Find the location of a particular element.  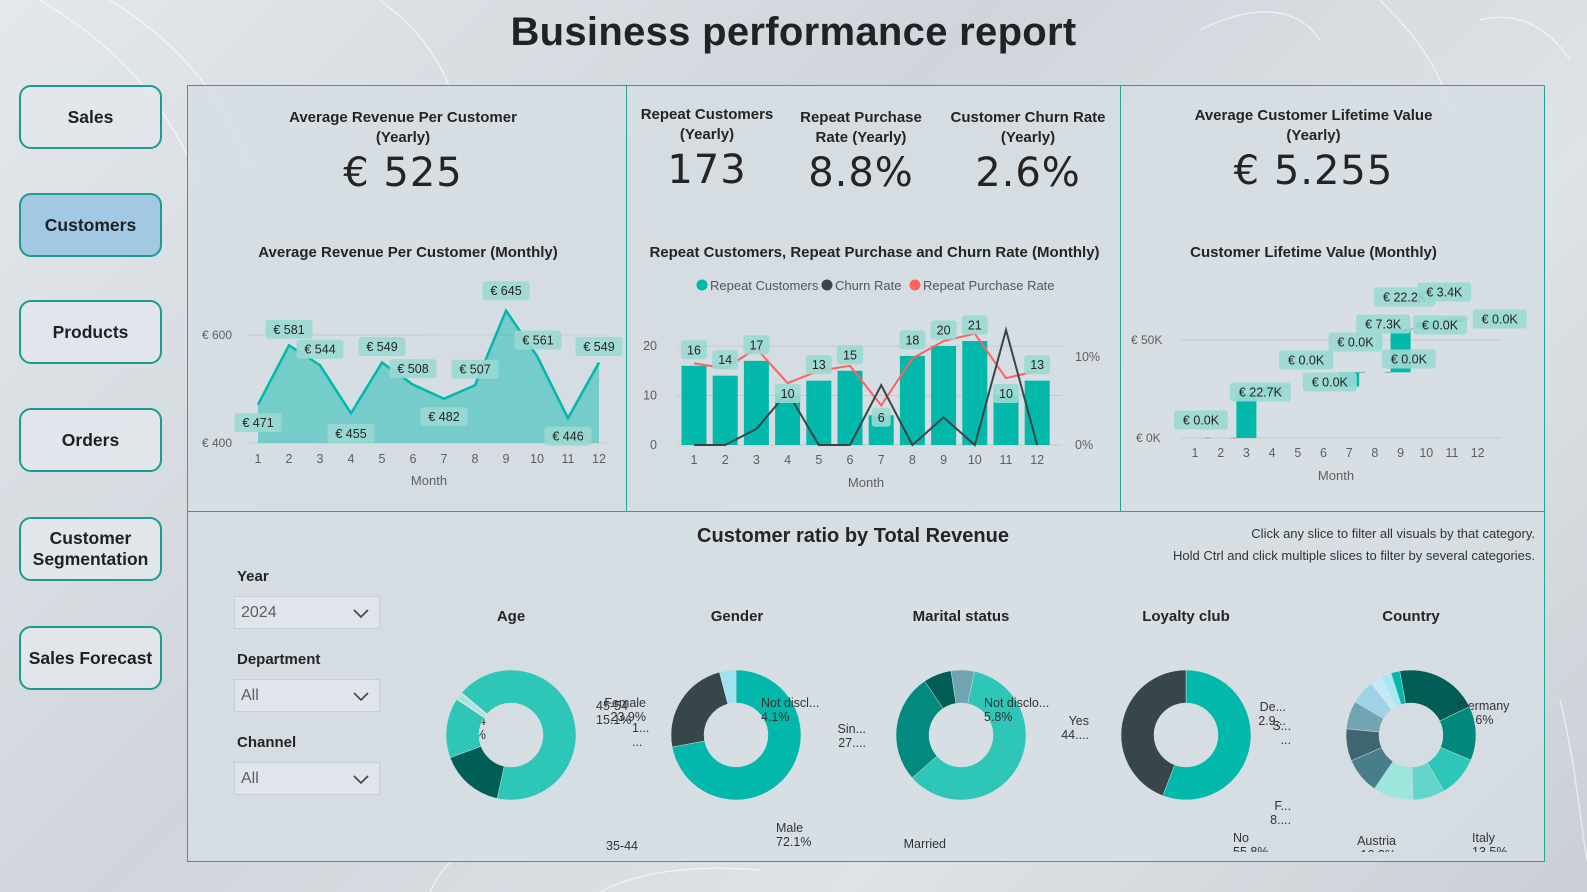

data-label: € 645 is located at coordinates (505, 291).